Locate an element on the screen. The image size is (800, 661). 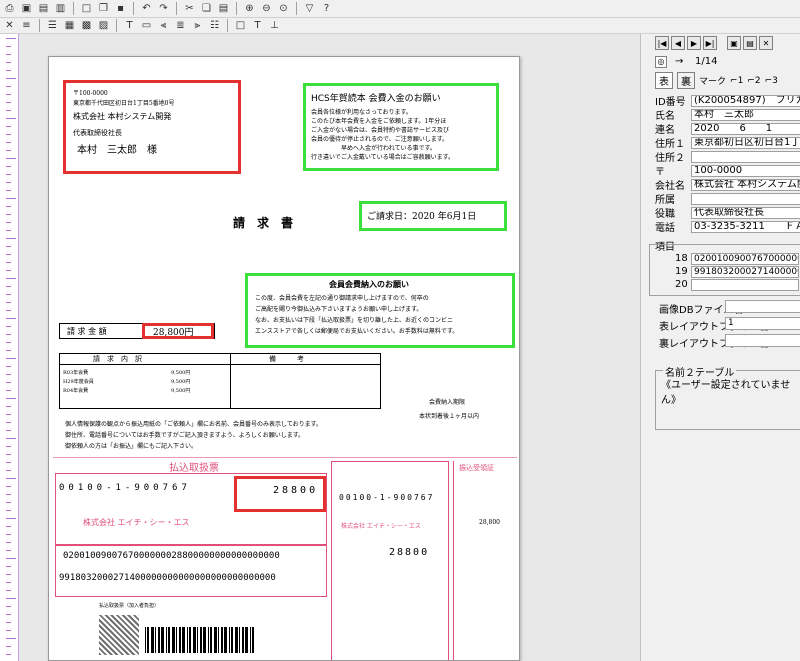
field-input: (K200054897) フリガナ is located at coordinates (745, 100).